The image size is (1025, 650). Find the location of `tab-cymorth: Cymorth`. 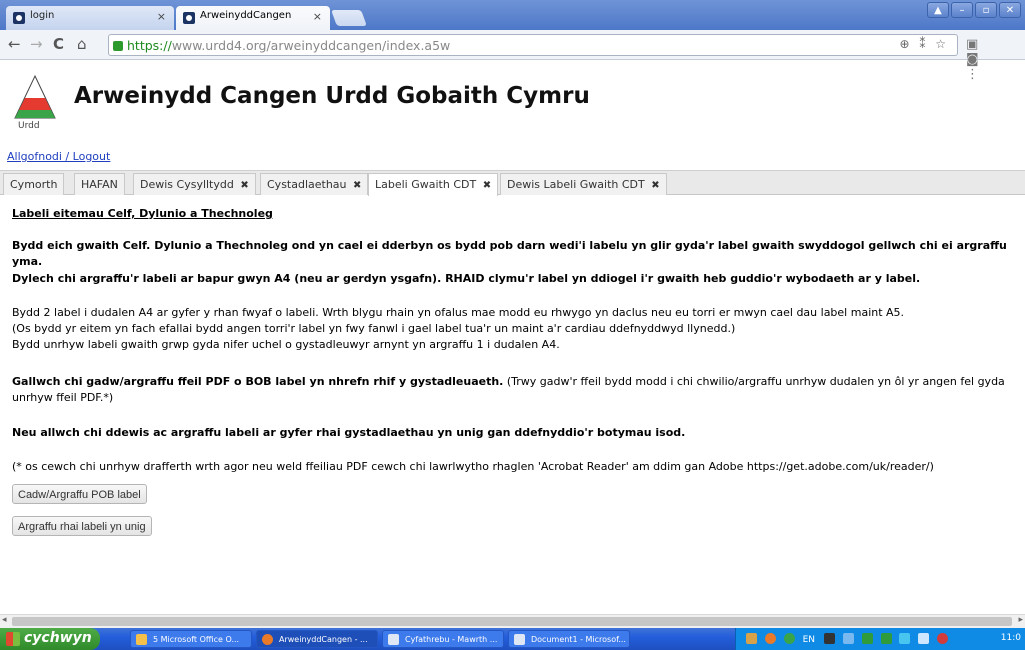

tab-cymorth: Cymorth is located at coordinates (34, 184).